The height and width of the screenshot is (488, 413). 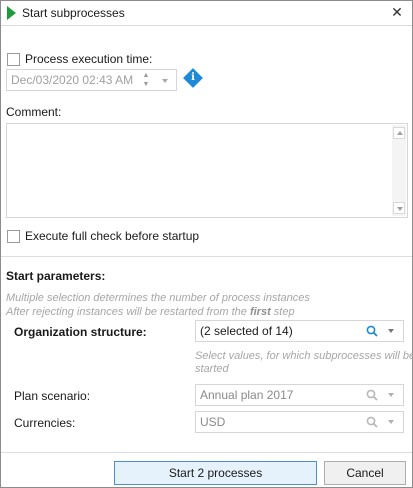 What do you see at coordinates (299, 395) in the screenshot?
I see `plan-scenario-combo: Annual plan 2017` at bounding box center [299, 395].